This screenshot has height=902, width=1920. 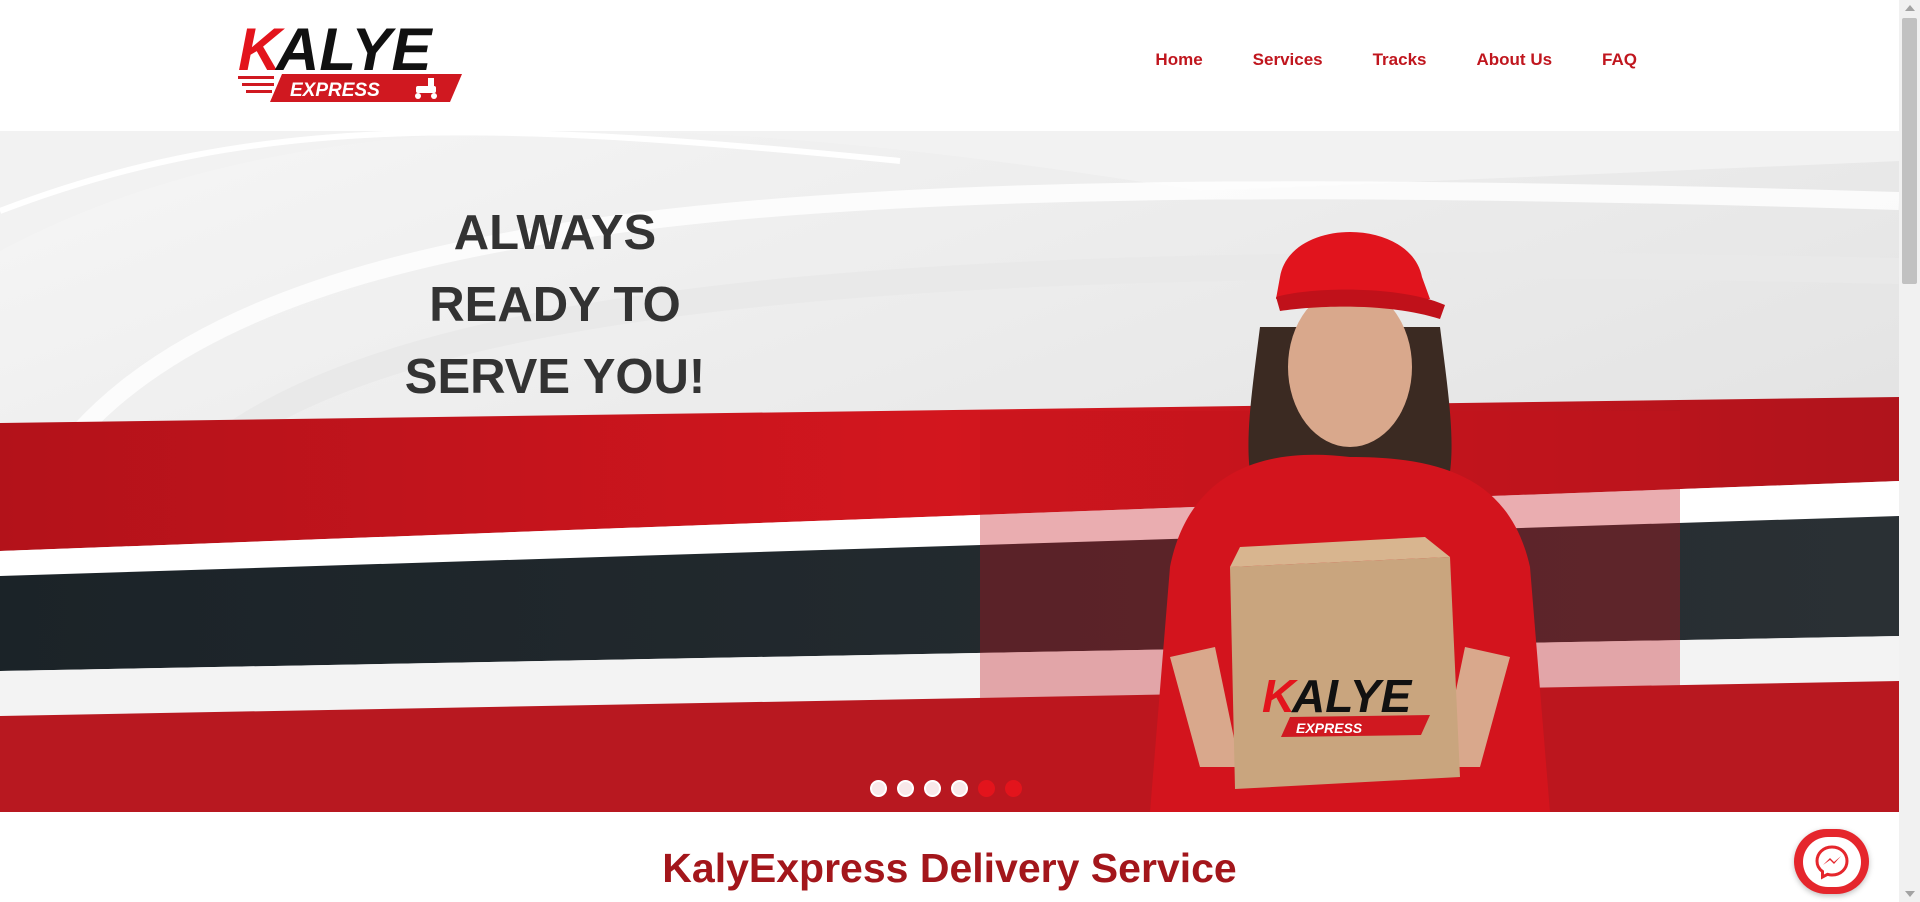 What do you see at coordinates (354, 49) in the screenshot?
I see `svg-text: ALYE` at bounding box center [354, 49].